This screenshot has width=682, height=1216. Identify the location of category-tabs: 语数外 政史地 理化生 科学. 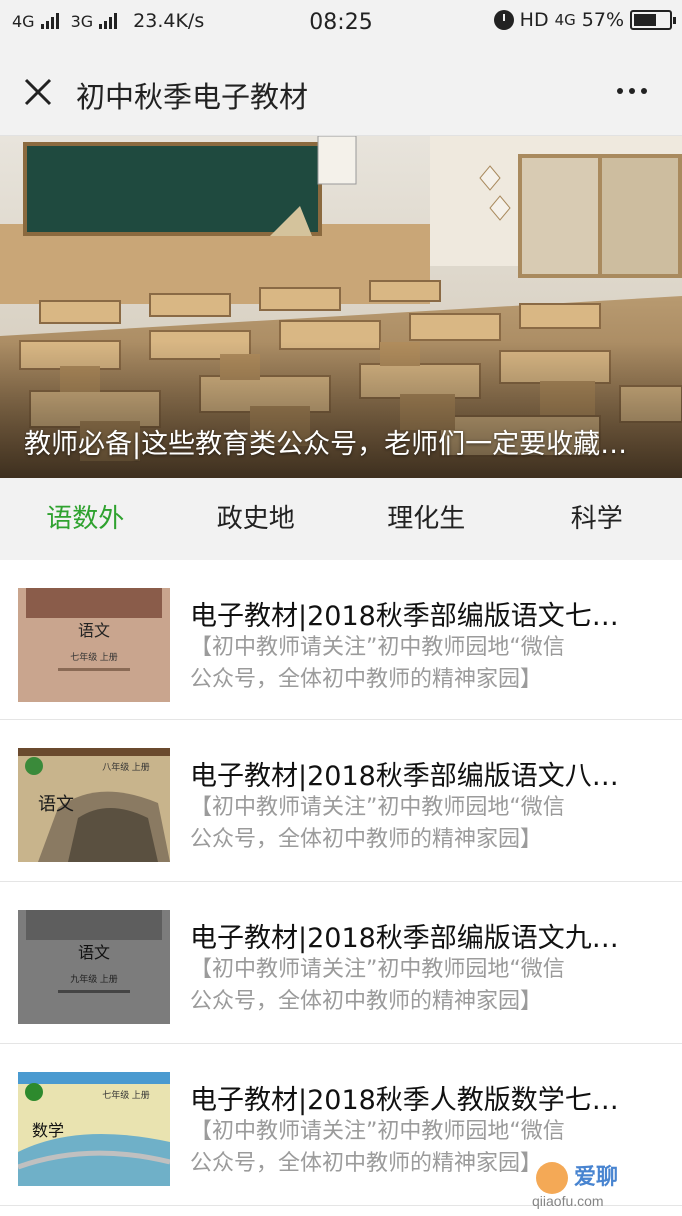
(341, 519).